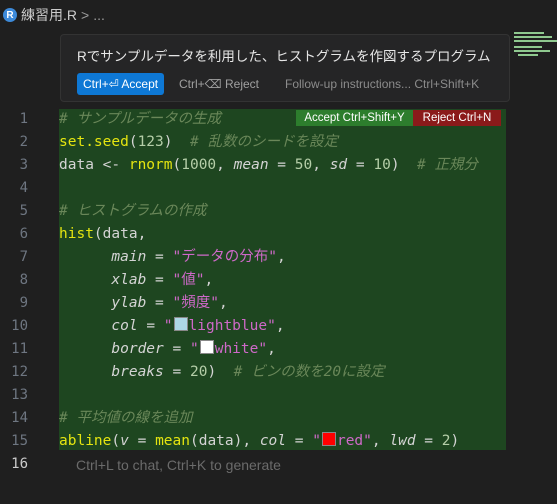  What do you see at coordinates (354, 118) in the screenshot?
I see `accept-diff-button: Accept Ctrl+Shift+Y` at bounding box center [354, 118].